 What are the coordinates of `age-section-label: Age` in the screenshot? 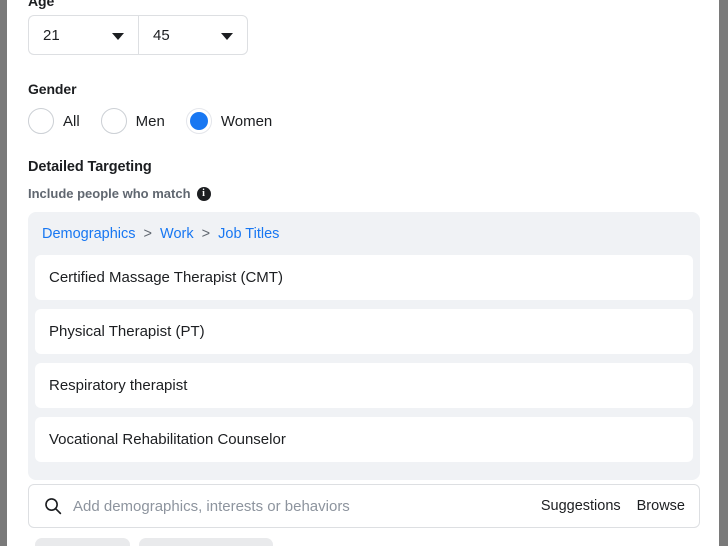 It's located at (41, 4).